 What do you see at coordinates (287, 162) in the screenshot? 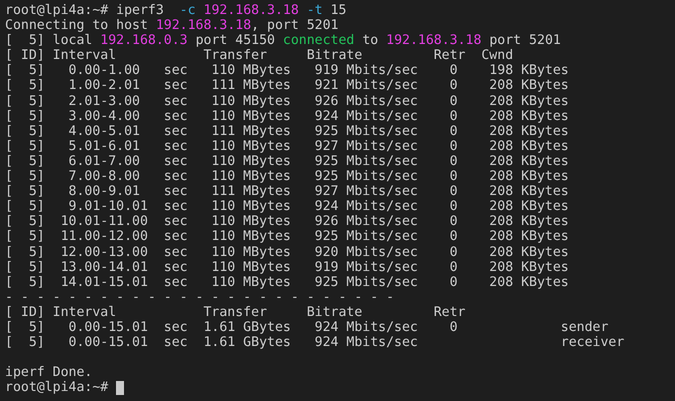
I see `terminal-line: [ 5] 6.01-7.00 sec 110 MBytes 925 Mbits/sec 0 208 KBytes` at bounding box center [287, 162].